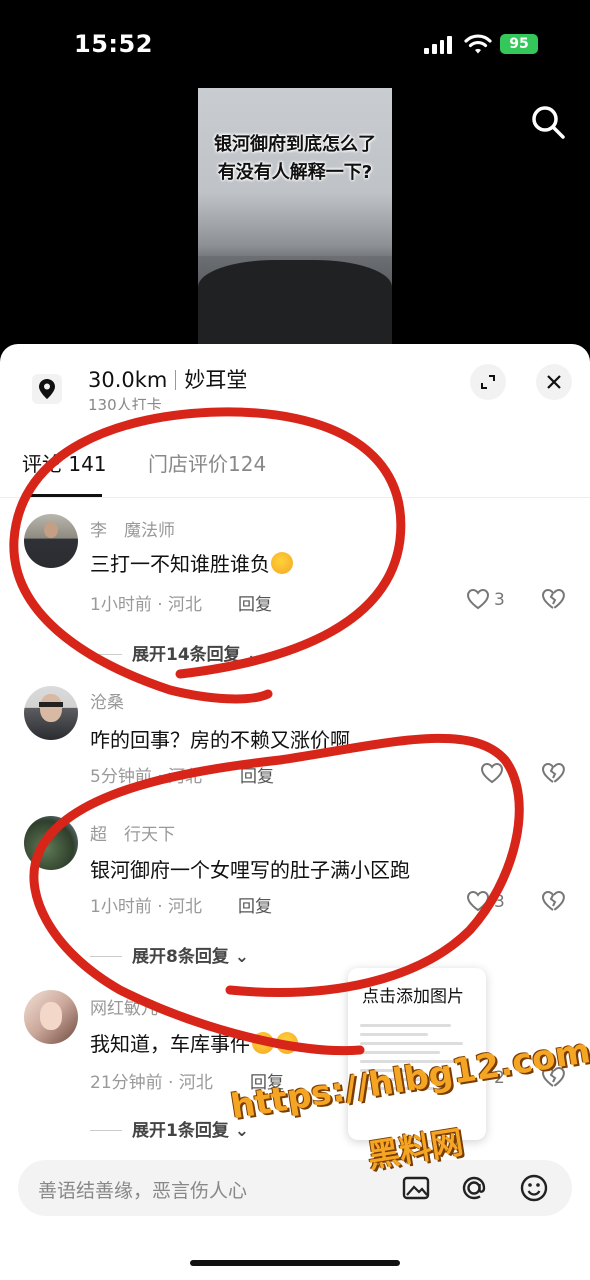 The width and height of the screenshot is (590, 1280). What do you see at coordinates (124, 1006) in the screenshot?
I see `comment-username: 网红敏儿` at bounding box center [124, 1006].